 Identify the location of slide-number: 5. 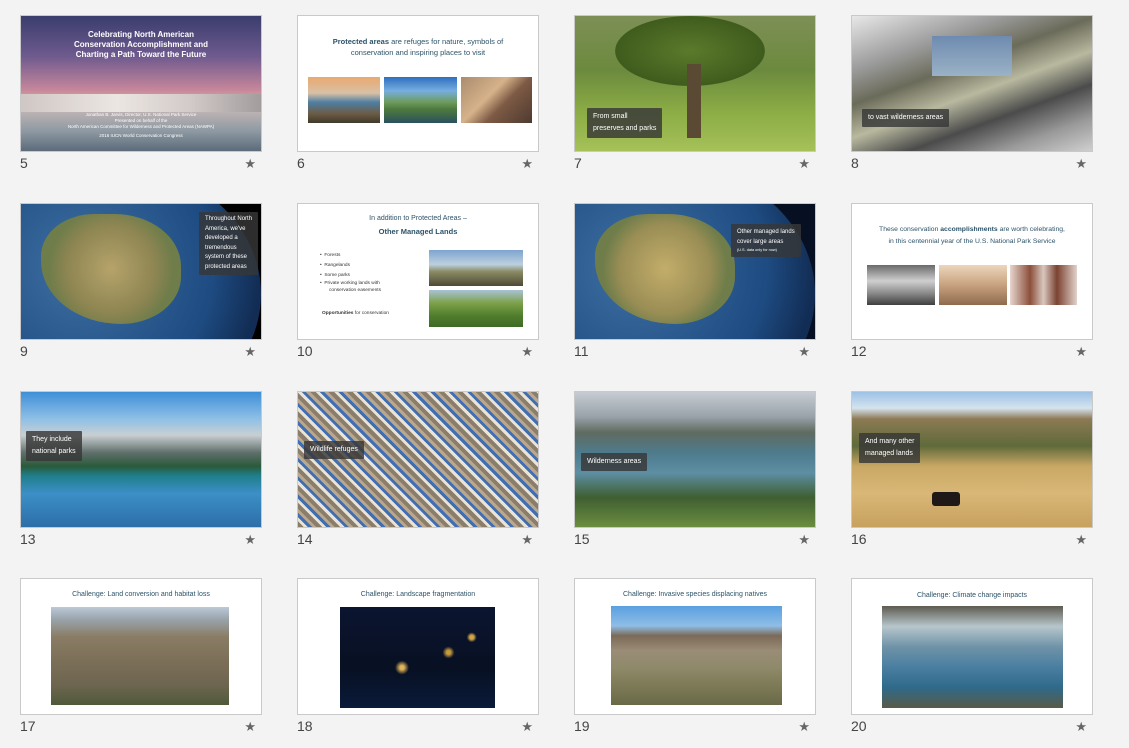
(24, 163).